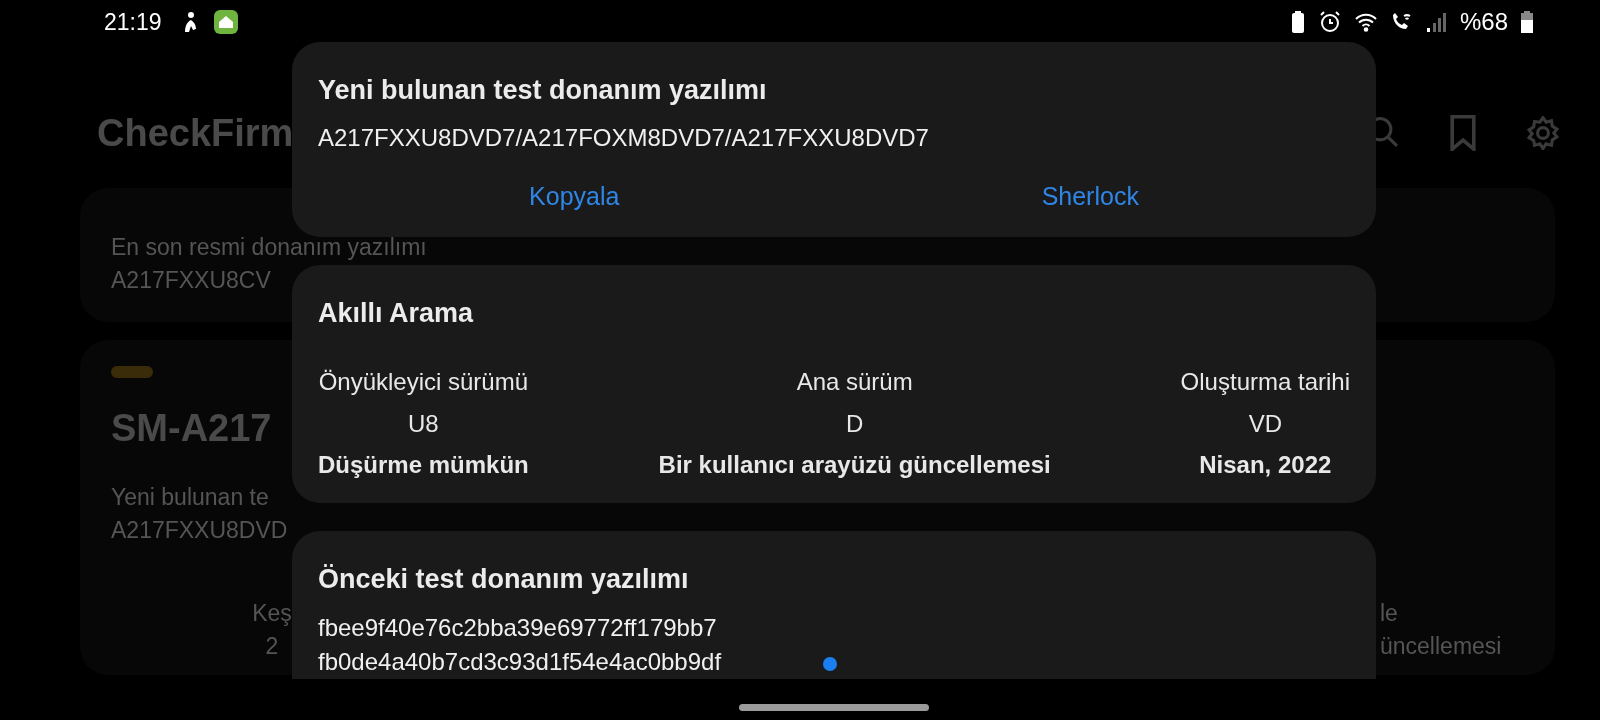 The width and height of the screenshot is (1600, 720). I want to click on status-pill, so click(132, 372).